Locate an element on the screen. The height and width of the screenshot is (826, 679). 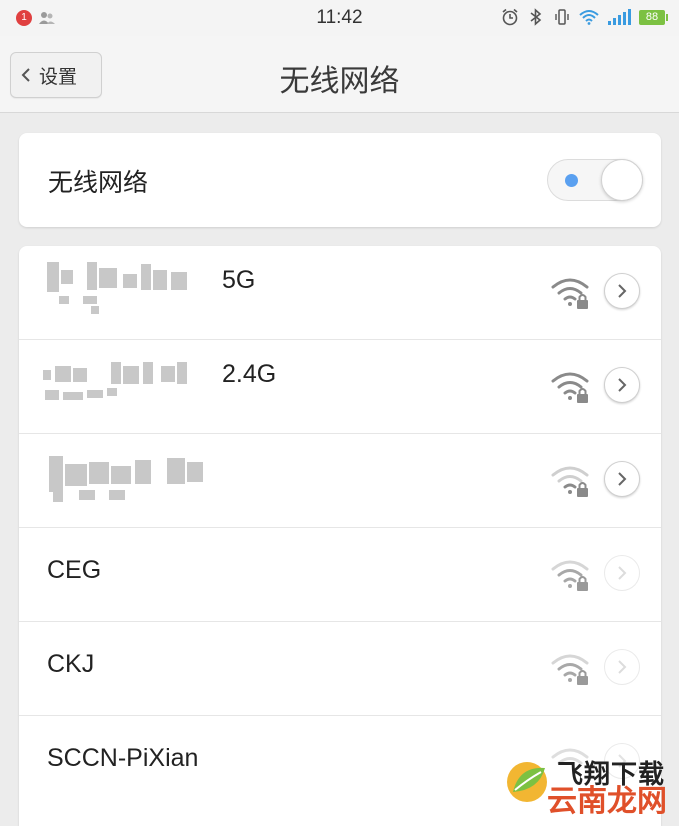
battery-indicator: 88 is located at coordinates (653, 17).